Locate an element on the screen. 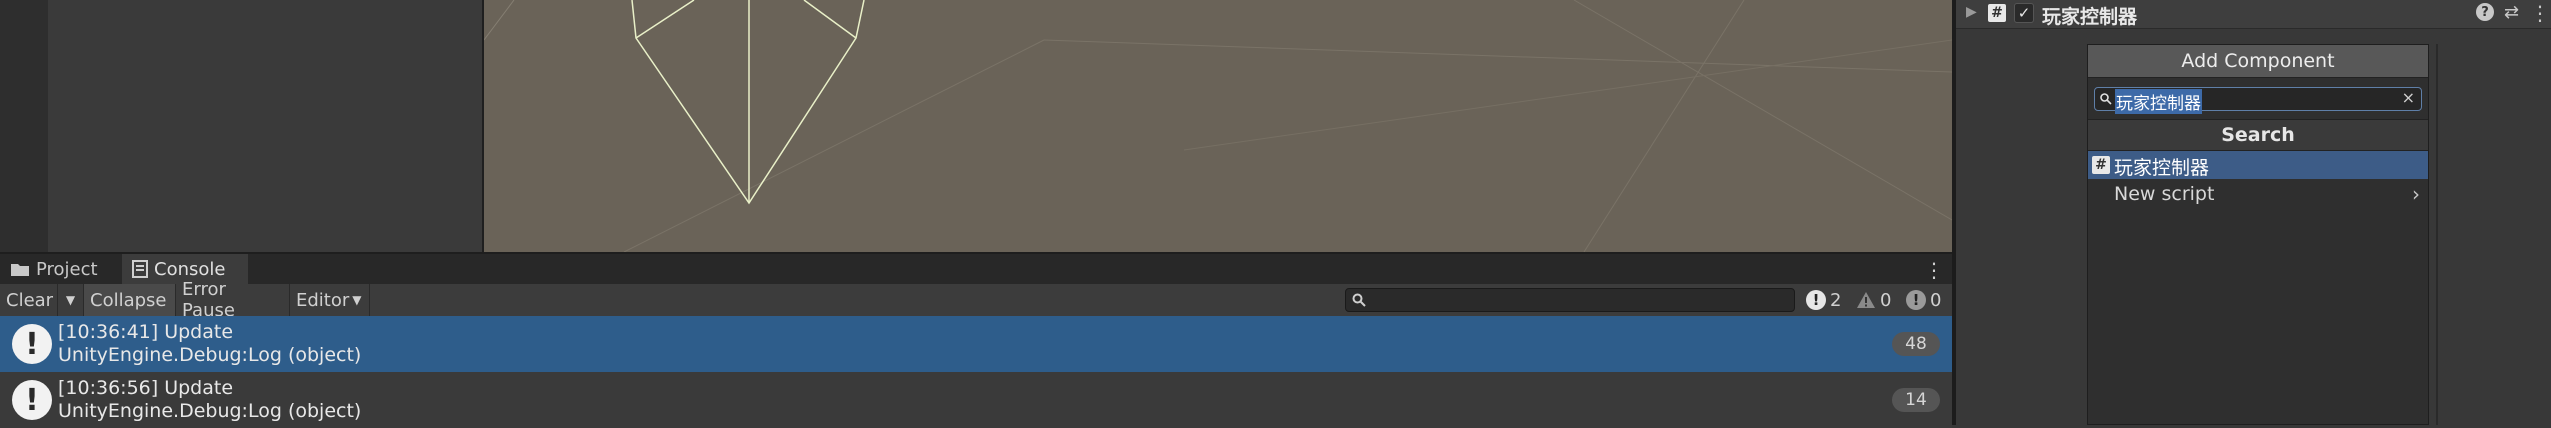  search-header-label: Search is located at coordinates (2258, 135).